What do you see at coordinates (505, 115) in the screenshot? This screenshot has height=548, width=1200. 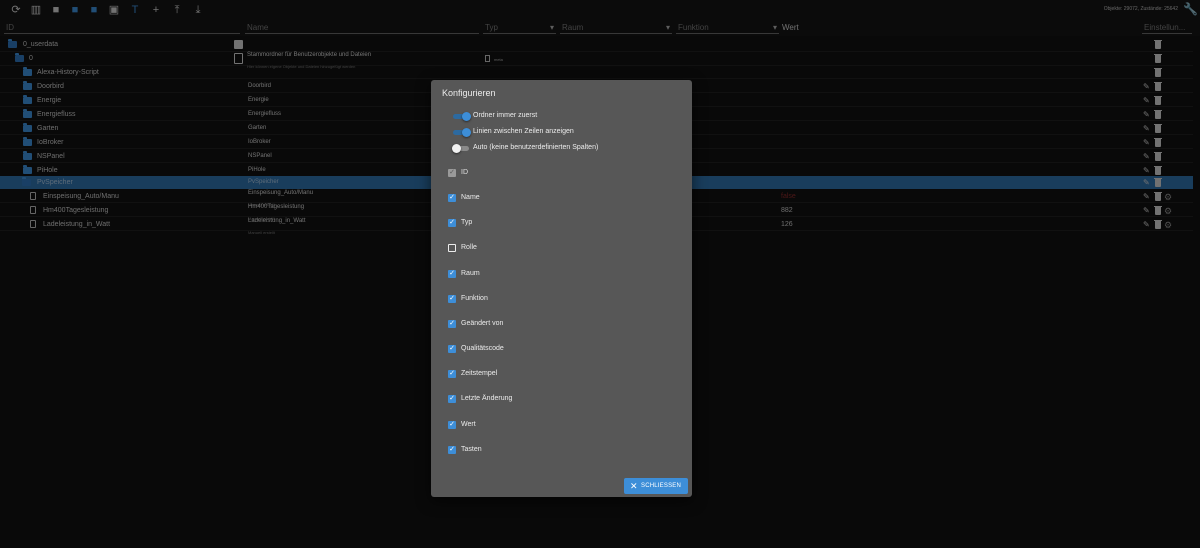 I see `switch-label: Ordner immer zuerst` at bounding box center [505, 115].